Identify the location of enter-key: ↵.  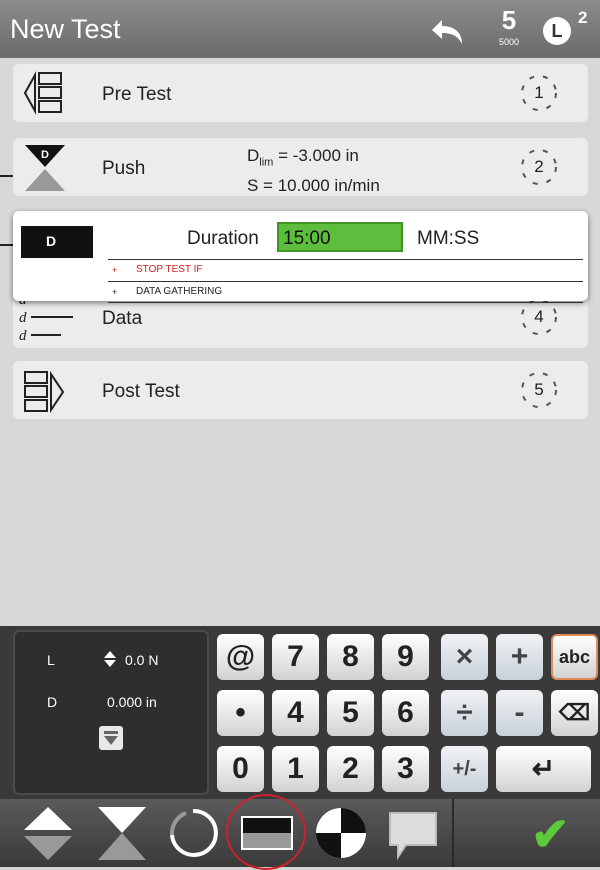
(543, 769).